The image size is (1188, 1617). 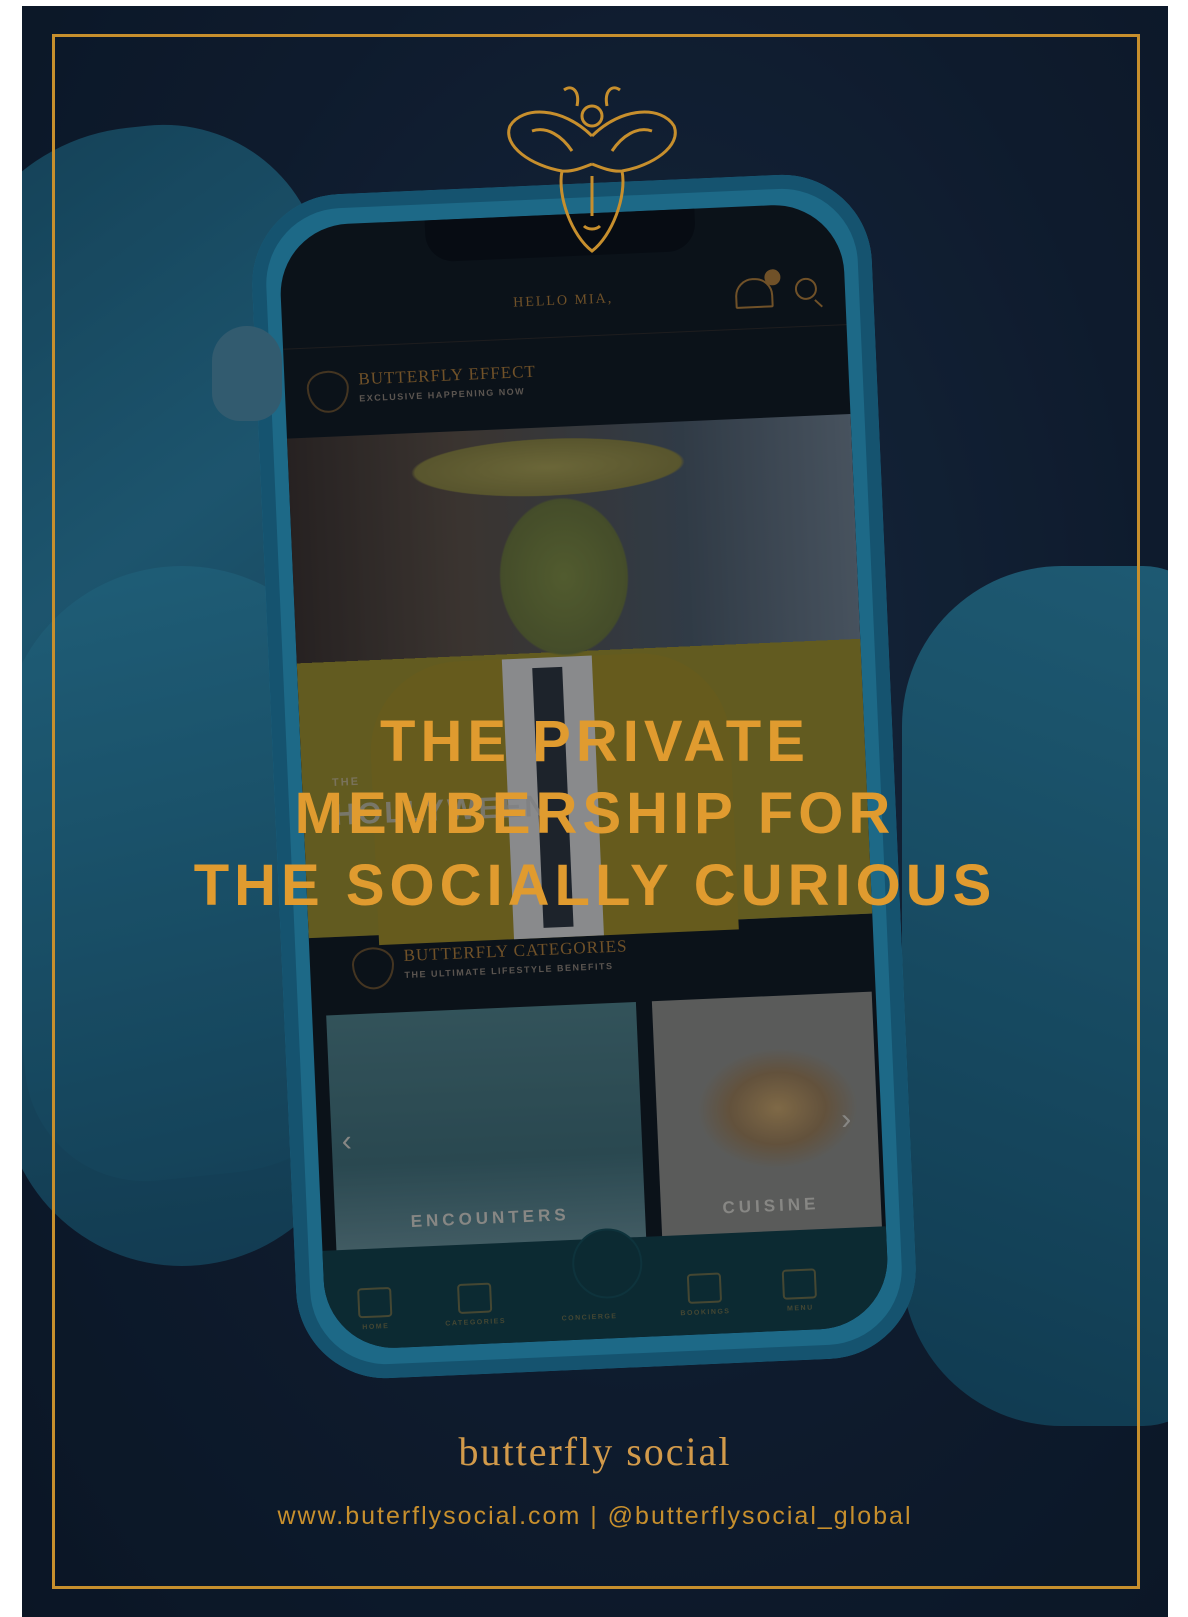 I want to click on headline-line-3: THE SOCIALLY CURIOUS, so click(x=595, y=885).